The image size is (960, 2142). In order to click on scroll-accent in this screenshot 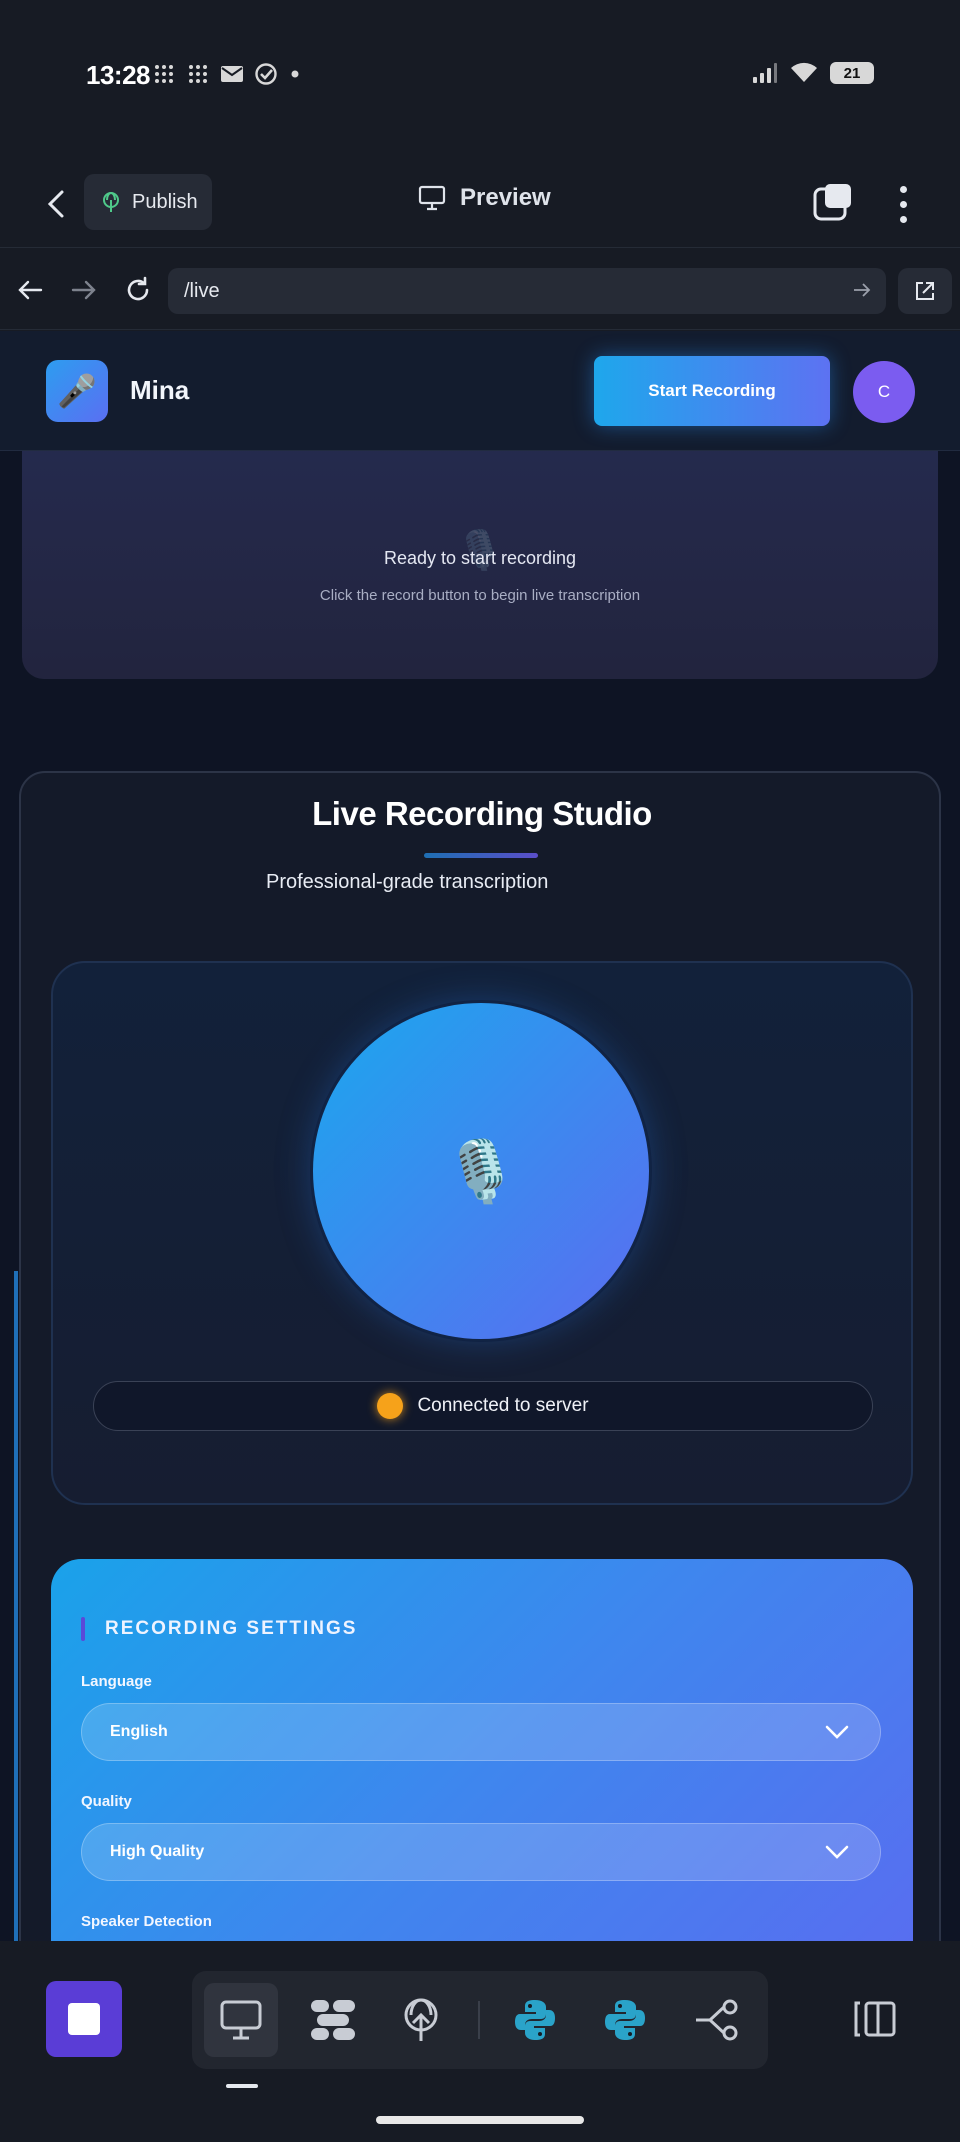, I will do `click(16, 1606)`.